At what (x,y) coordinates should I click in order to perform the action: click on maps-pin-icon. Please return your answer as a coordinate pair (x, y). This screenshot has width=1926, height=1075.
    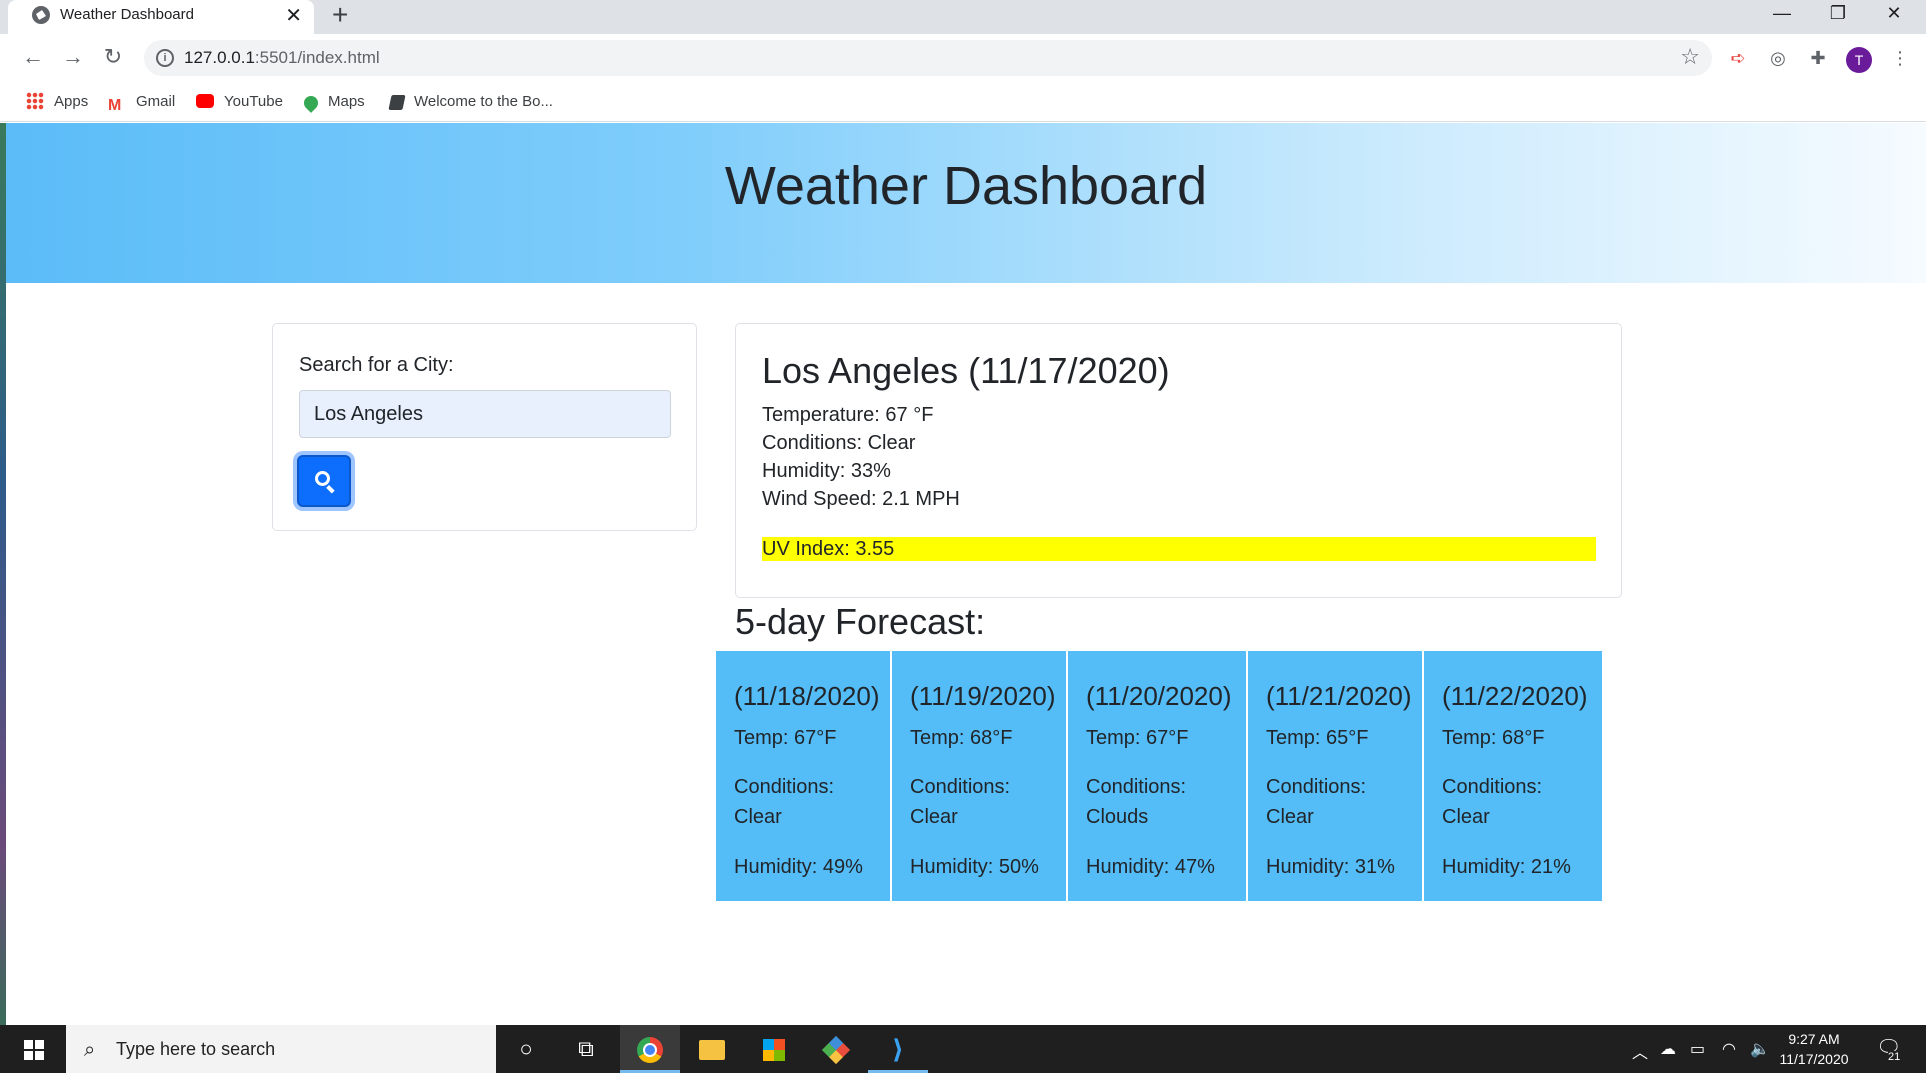
    Looking at the image, I should click on (311, 103).